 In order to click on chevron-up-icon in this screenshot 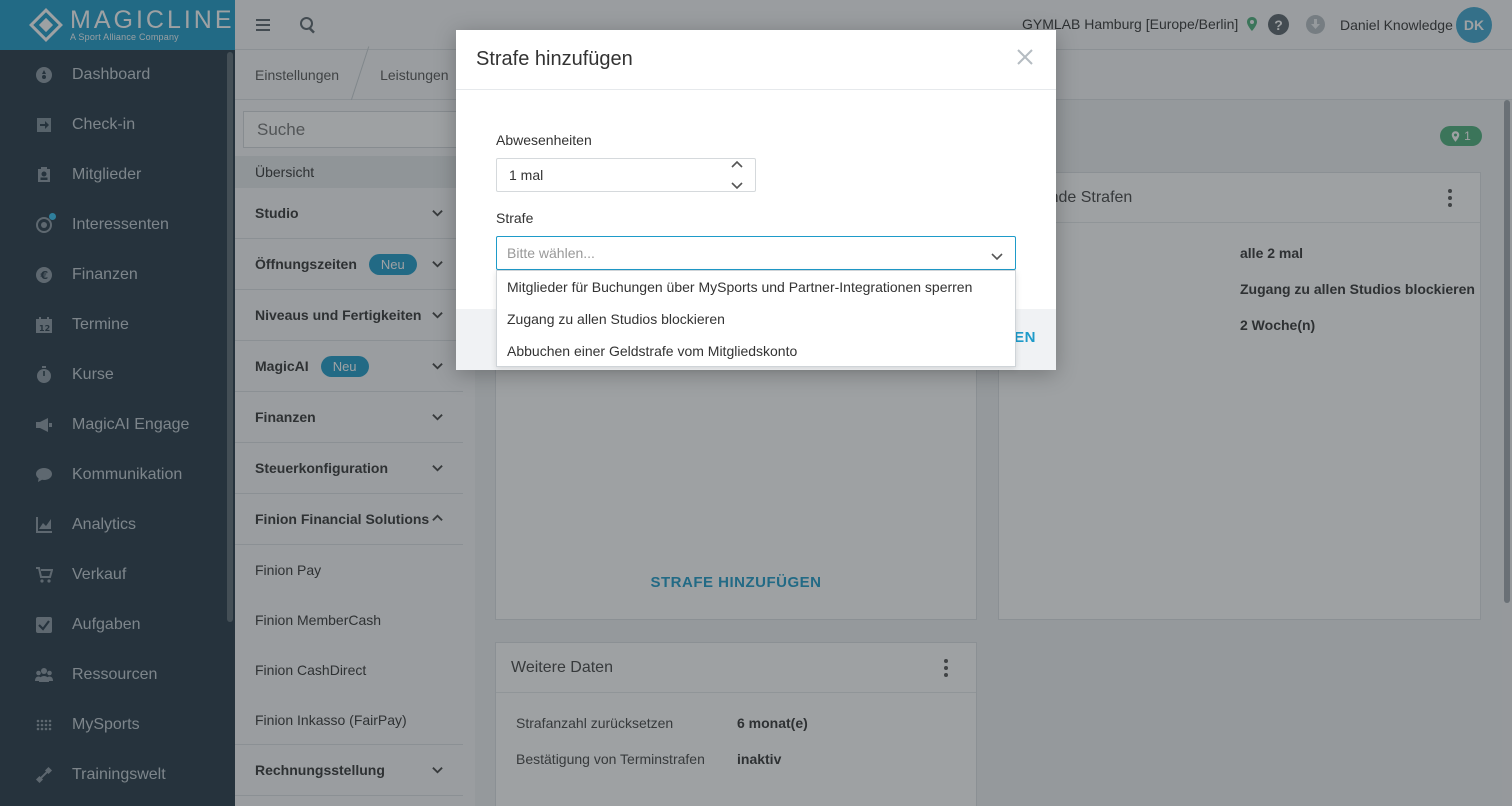, I will do `click(737, 165)`.